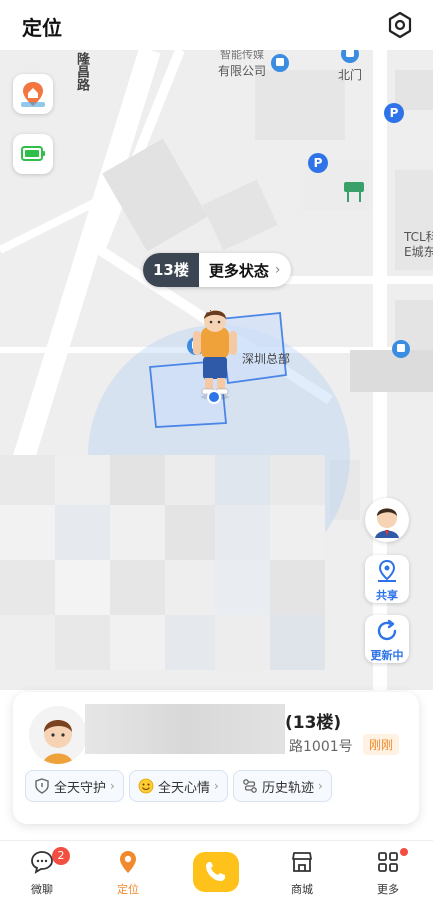 The width and height of the screenshot is (433, 903). What do you see at coordinates (128, 862) in the screenshot?
I see `location-pin-icon` at bounding box center [128, 862].